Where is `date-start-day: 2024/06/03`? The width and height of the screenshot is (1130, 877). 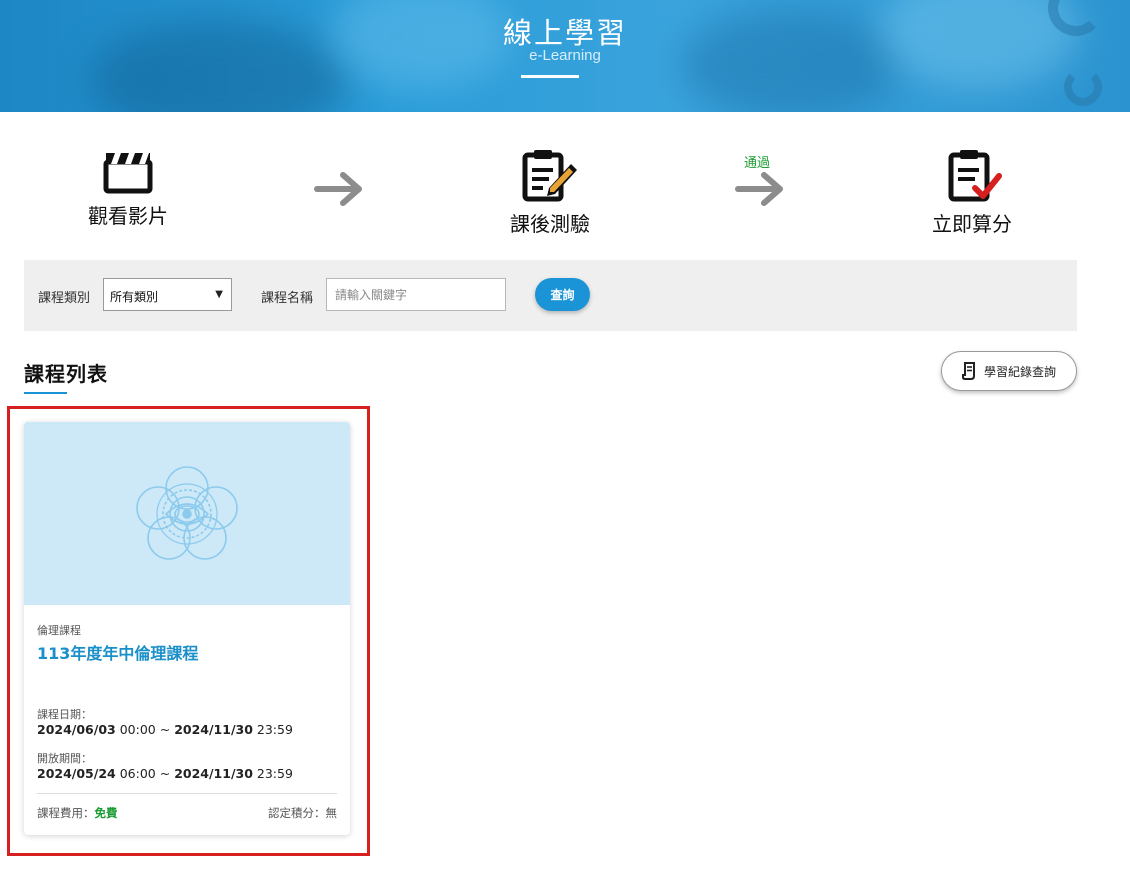
date-start-day: 2024/06/03 is located at coordinates (76, 729).